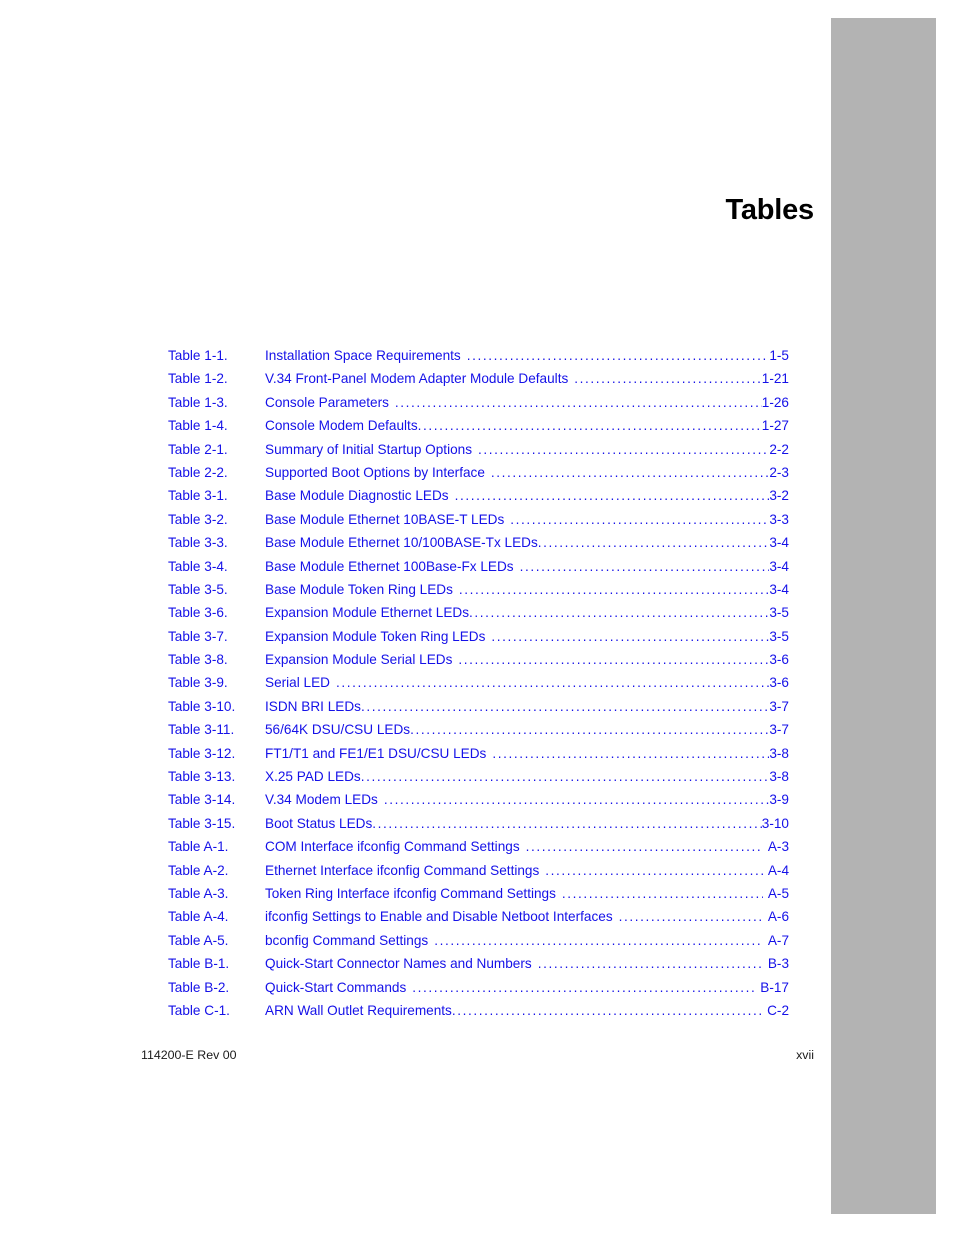  I want to click on toc-entry-page-number: 3-8, so click(779, 753).